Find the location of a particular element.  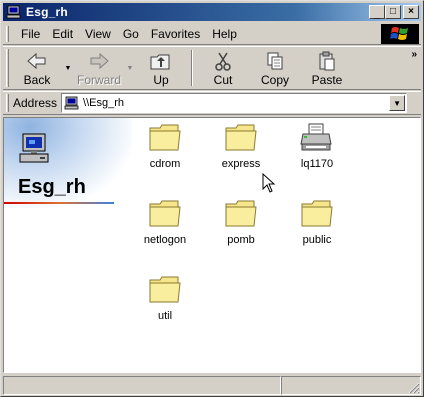

forward-dropdown-icon: ▼ is located at coordinates (130, 68).